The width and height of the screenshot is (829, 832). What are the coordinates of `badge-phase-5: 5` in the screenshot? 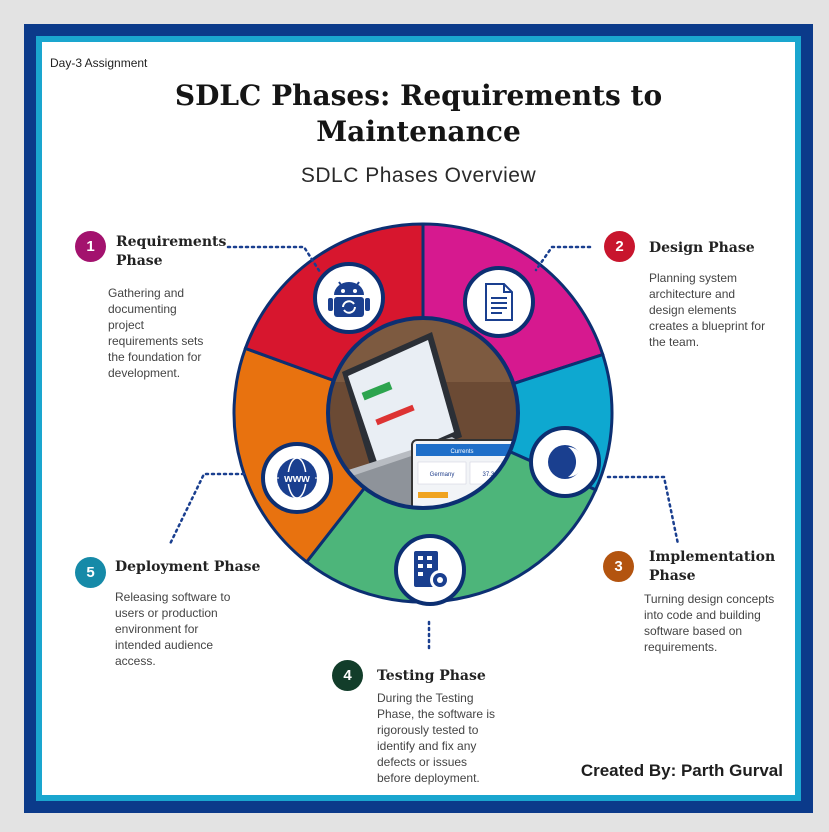 It's located at (90, 572).